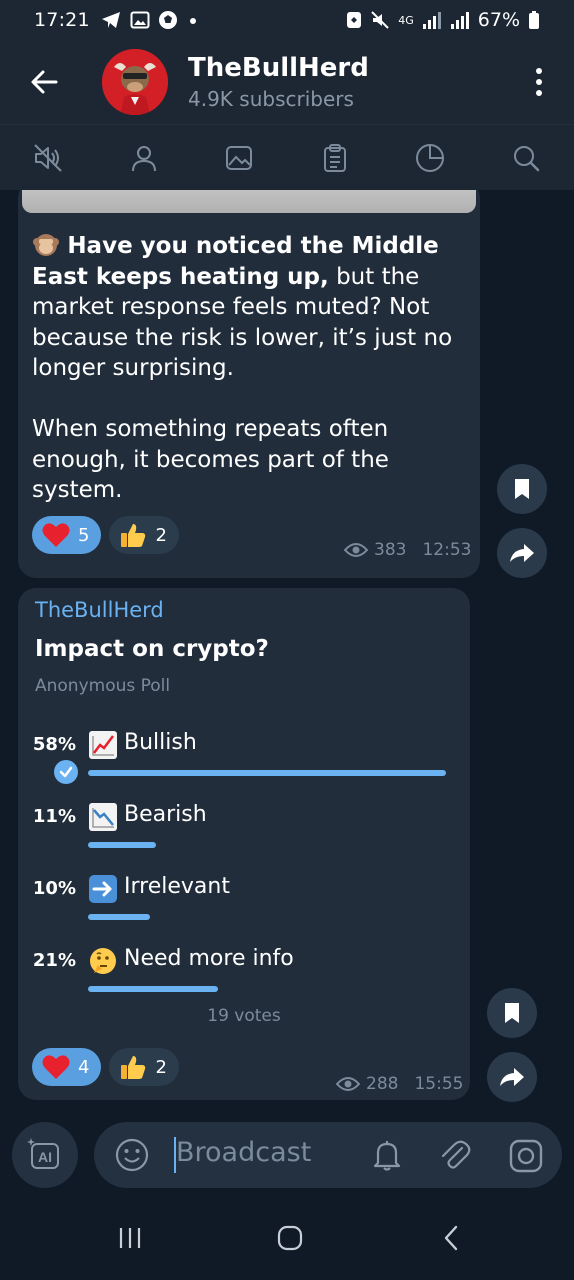 The image size is (574, 1280). I want to click on mute-button, so click(48, 158).